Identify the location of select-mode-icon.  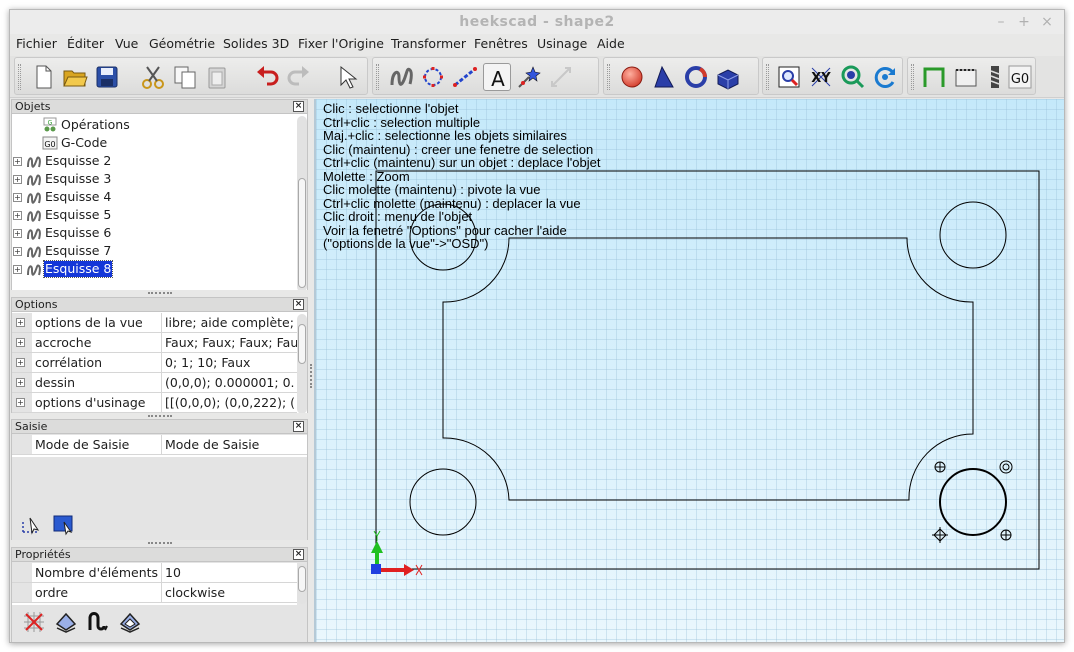
(32, 524).